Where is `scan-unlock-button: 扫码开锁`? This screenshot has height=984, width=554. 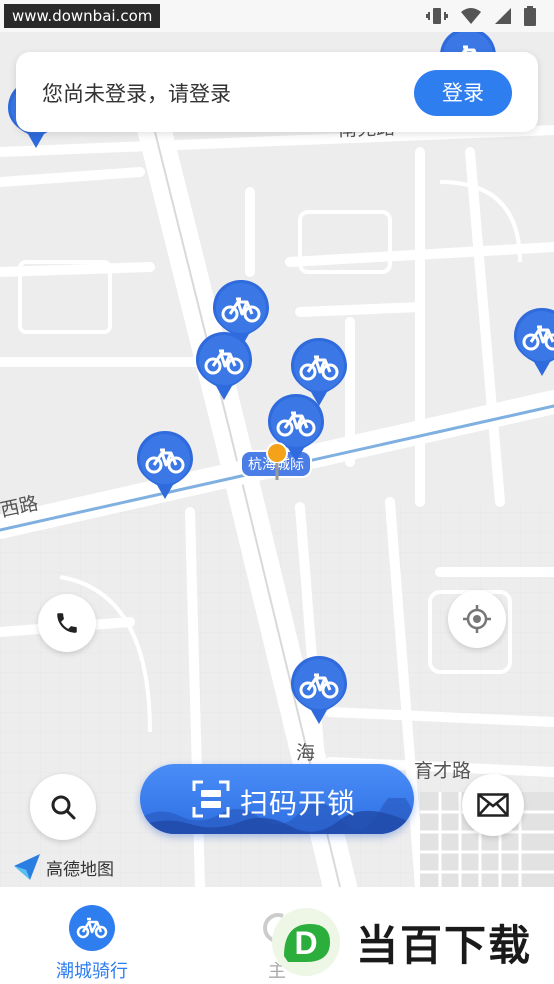
scan-unlock-button: 扫码开锁 is located at coordinates (277, 799).